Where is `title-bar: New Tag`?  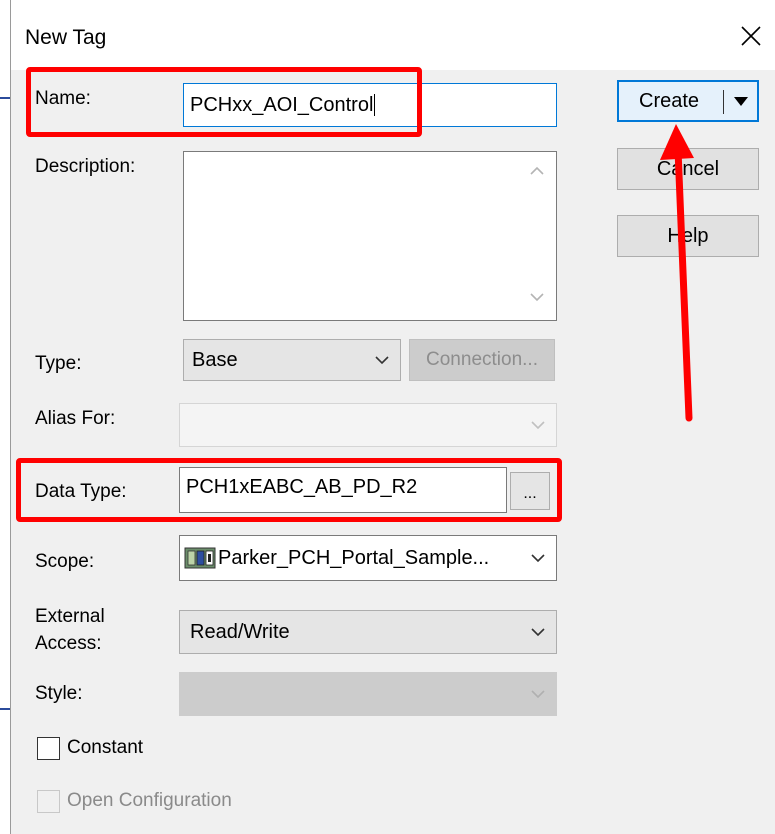
title-bar: New Tag is located at coordinates (393, 35).